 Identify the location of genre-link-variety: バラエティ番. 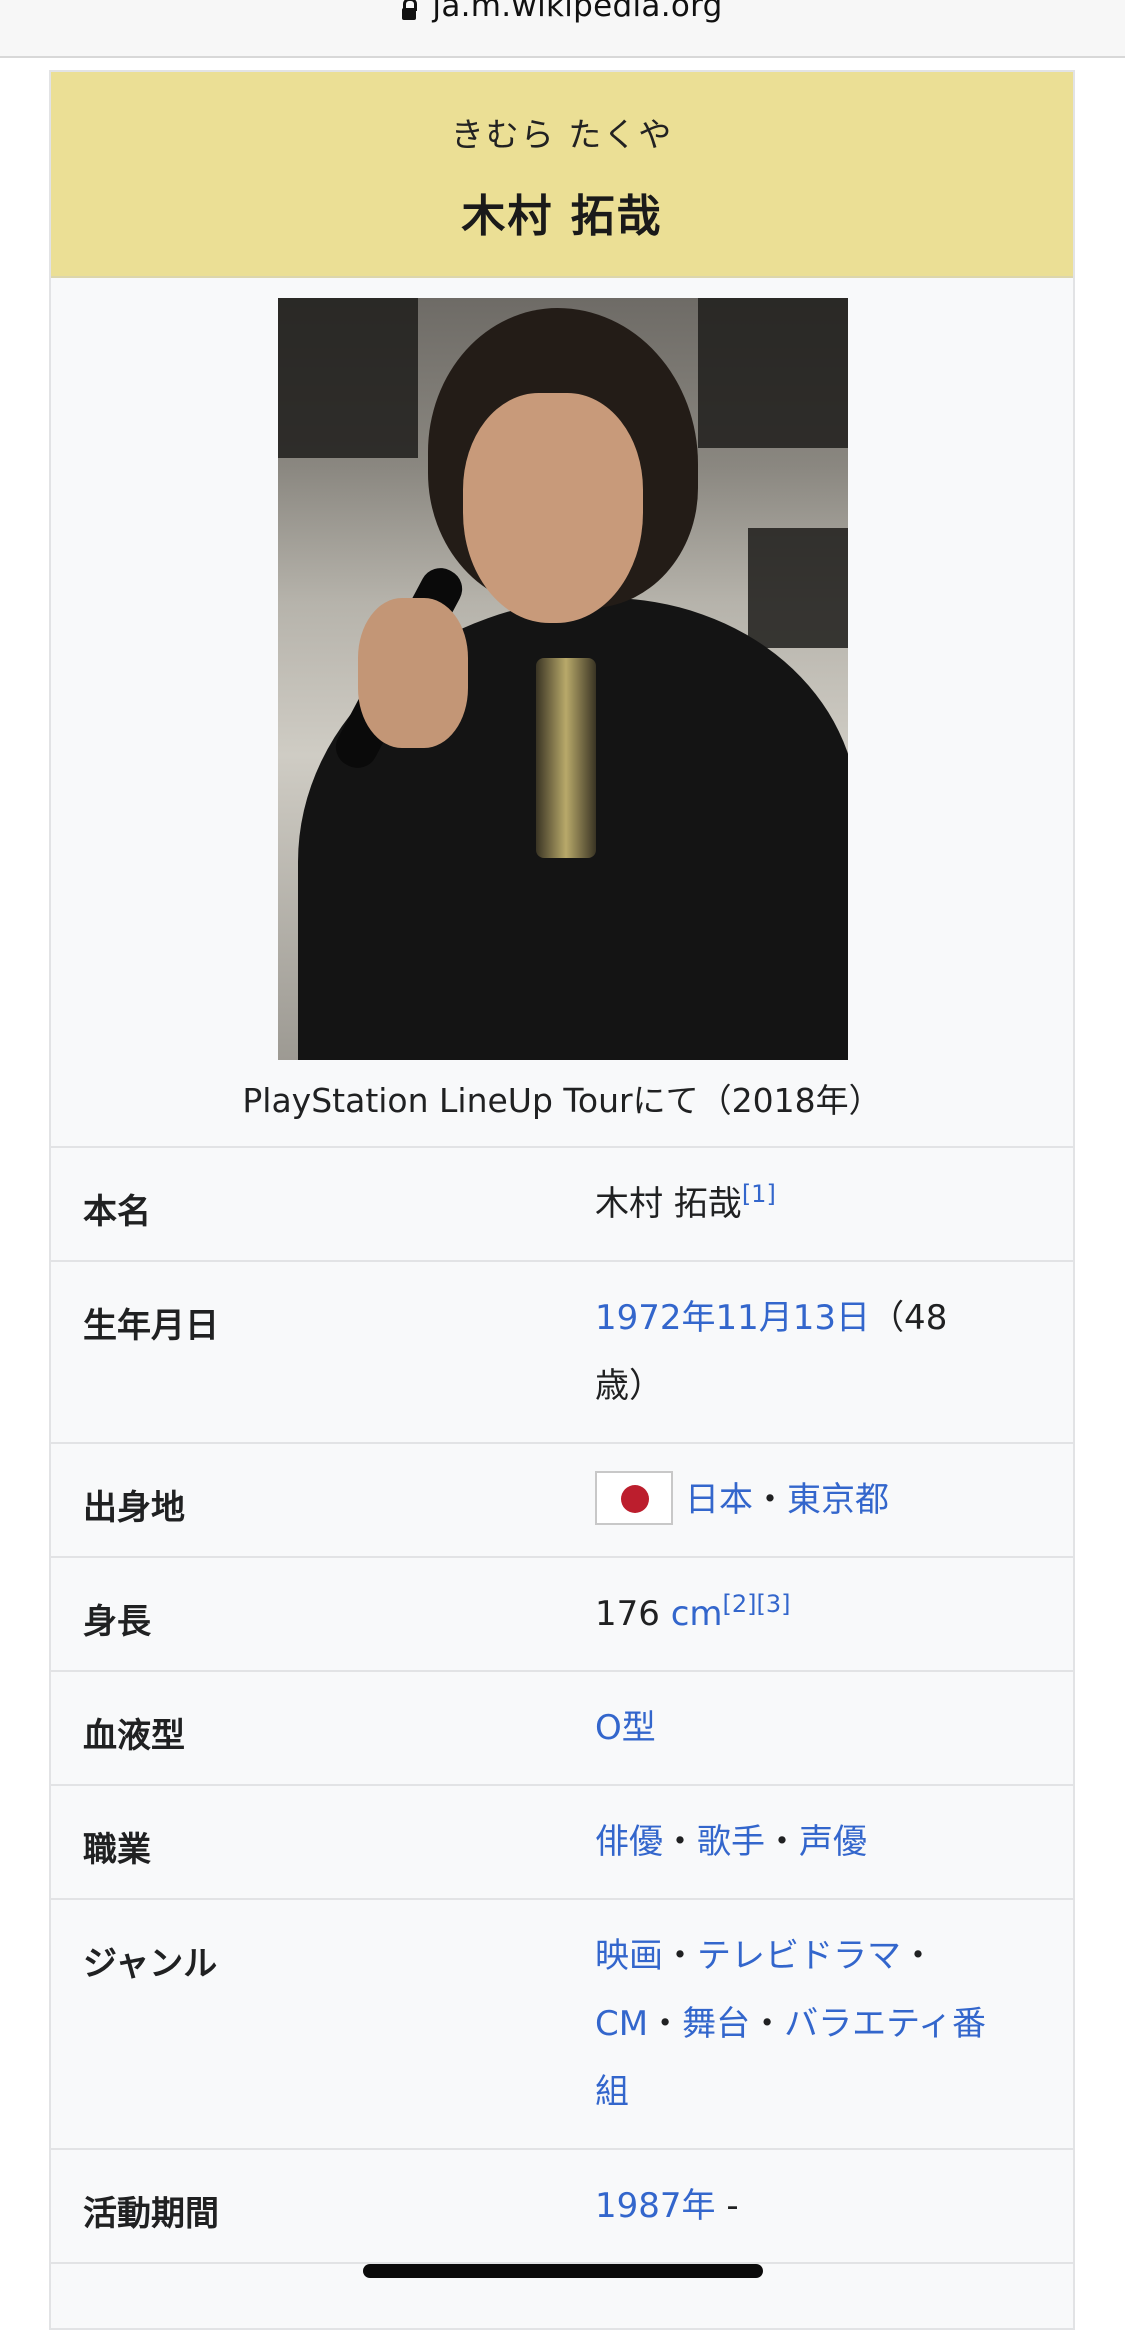
(885, 2024).